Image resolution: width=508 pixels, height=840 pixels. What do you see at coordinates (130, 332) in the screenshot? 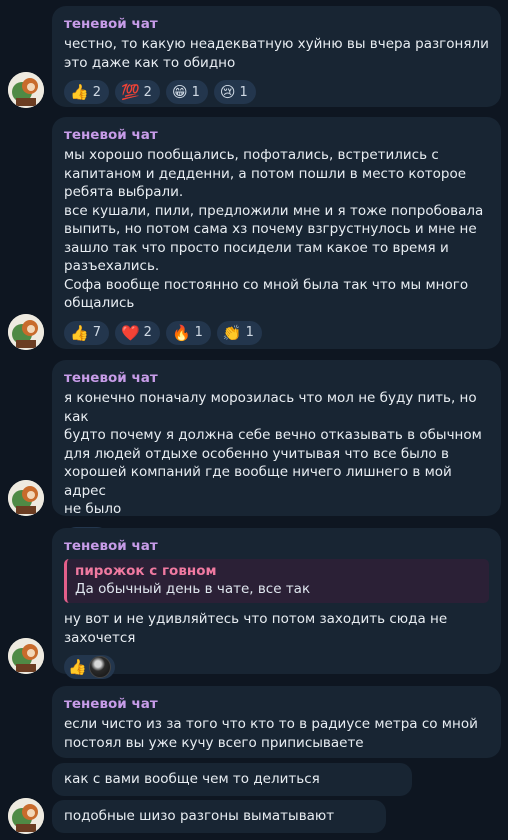
I see `heart-icon: ❤️` at bounding box center [130, 332].